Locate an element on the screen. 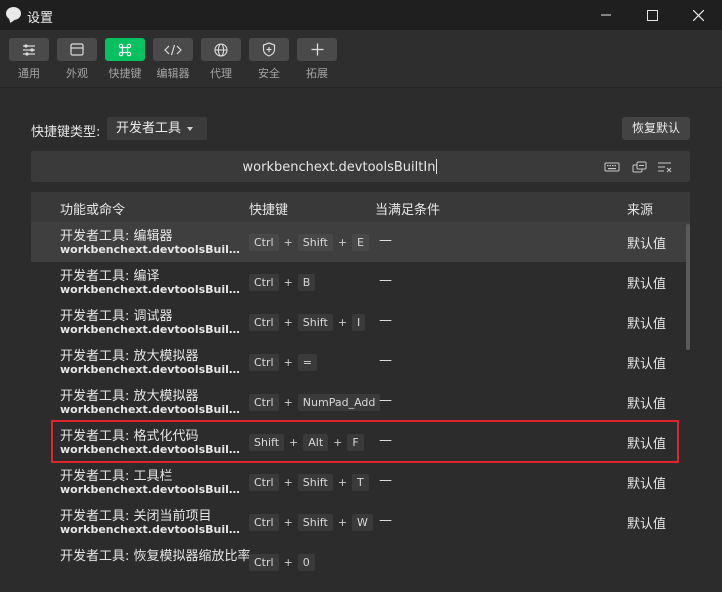 This screenshot has width=722, height=592. scrollbar-thumb is located at coordinates (688, 287).